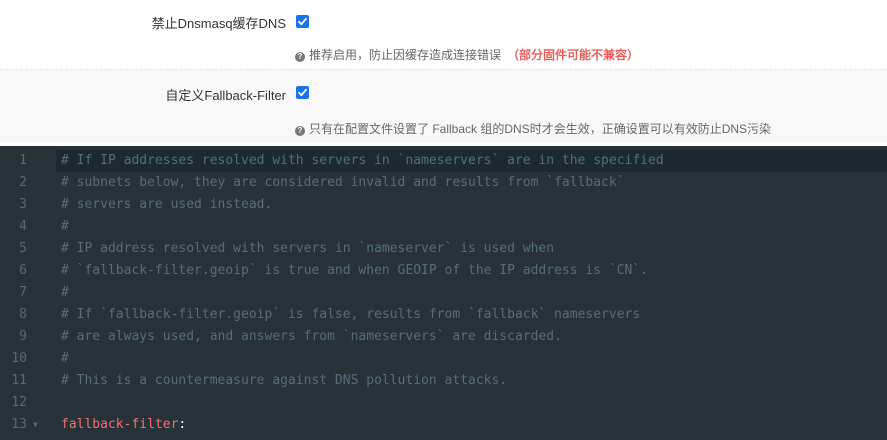  Describe the element at coordinates (405, 55) in the screenshot. I see `dnsmasq-hint-text: 推荐启用，防止因缓存造成连接错误` at that location.